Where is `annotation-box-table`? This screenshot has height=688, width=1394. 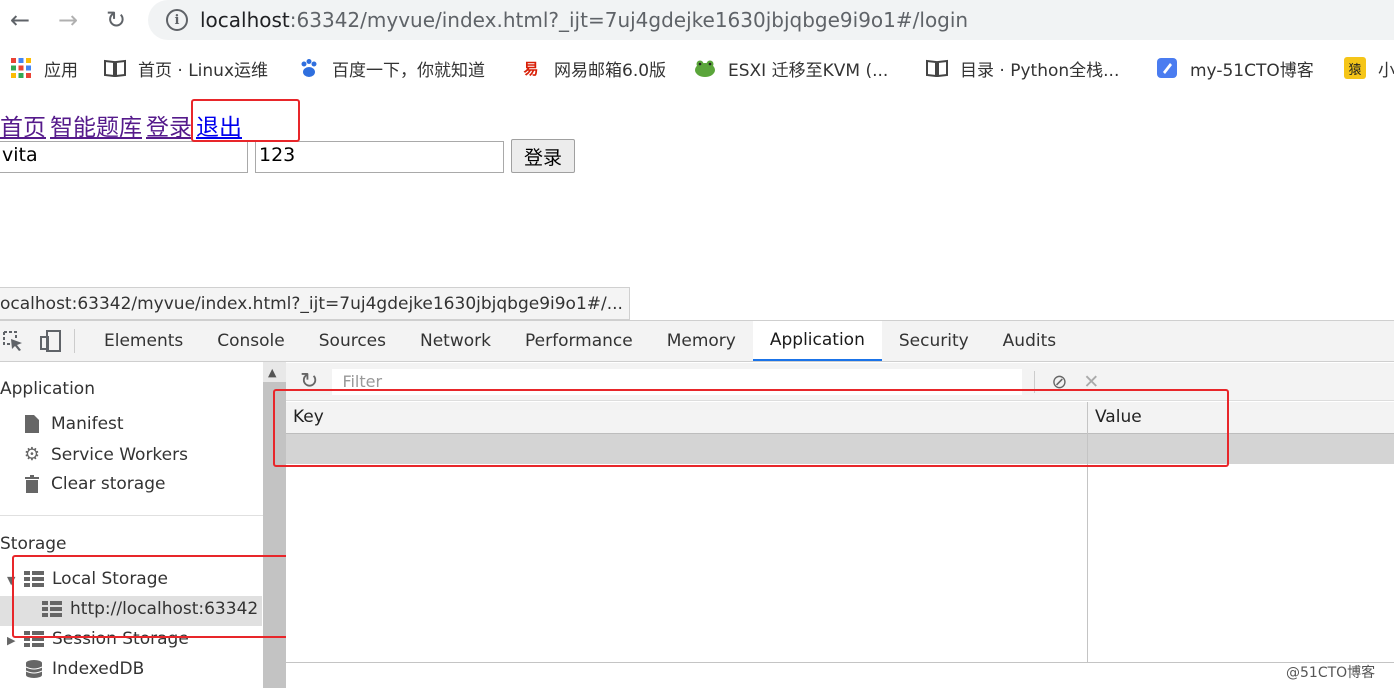 annotation-box-table is located at coordinates (751, 428).